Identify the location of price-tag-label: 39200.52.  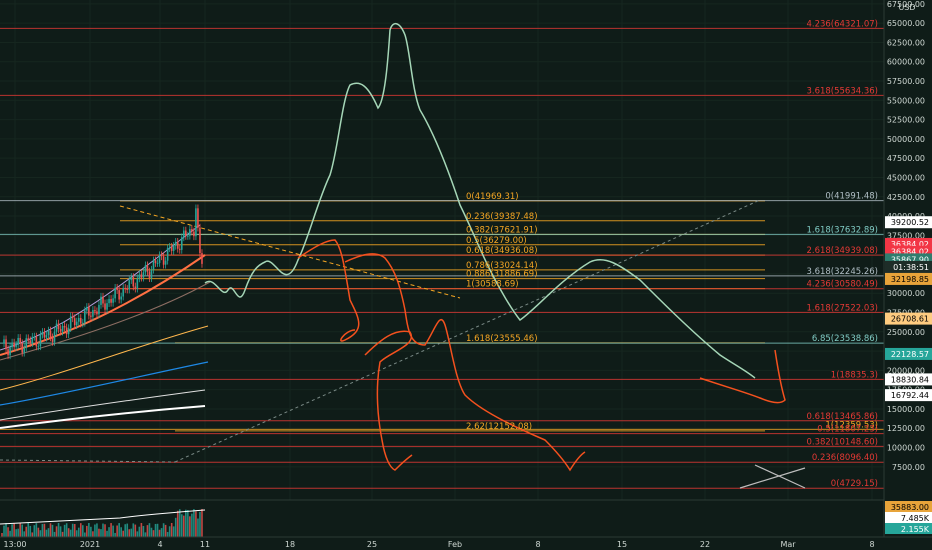
(910, 222).